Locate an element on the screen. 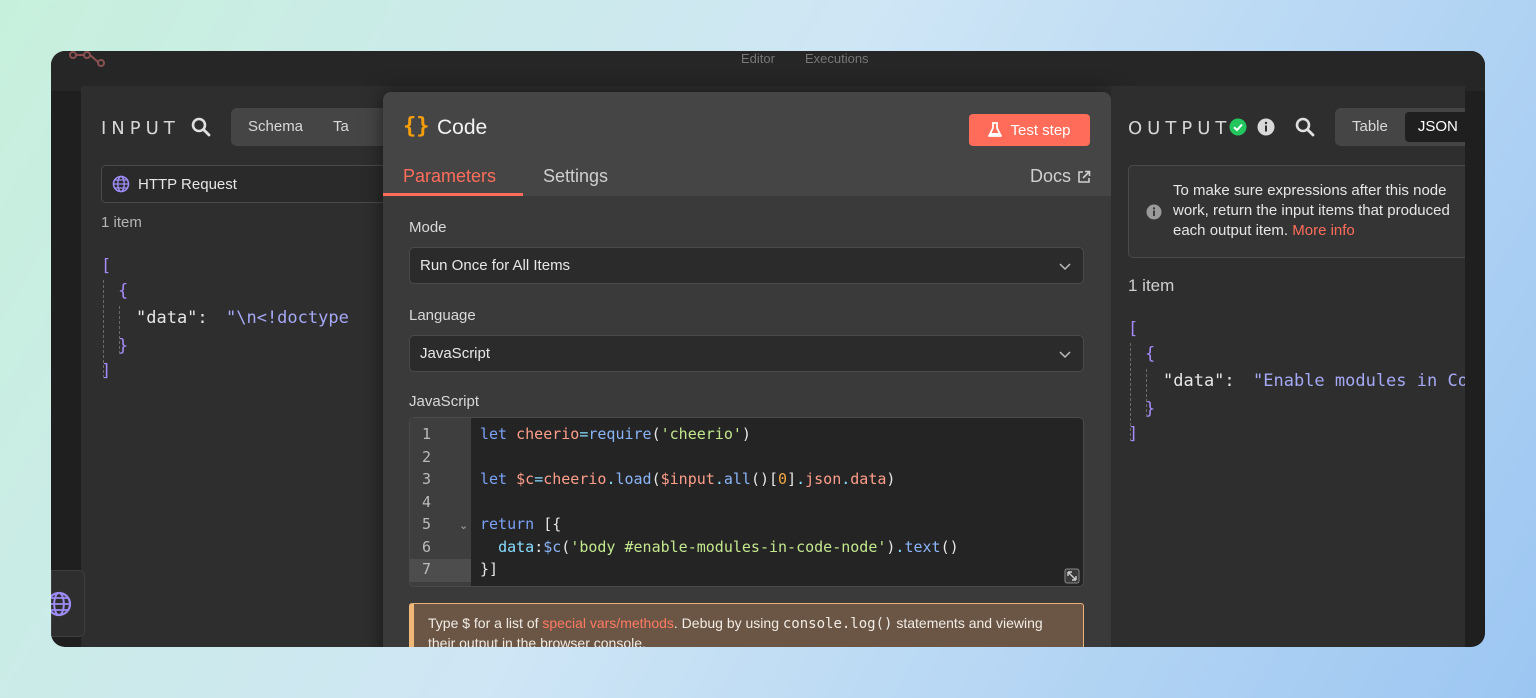 This screenshot has width=1536, height=698. n8n-logo-icon is located at coordinates (87, 59).